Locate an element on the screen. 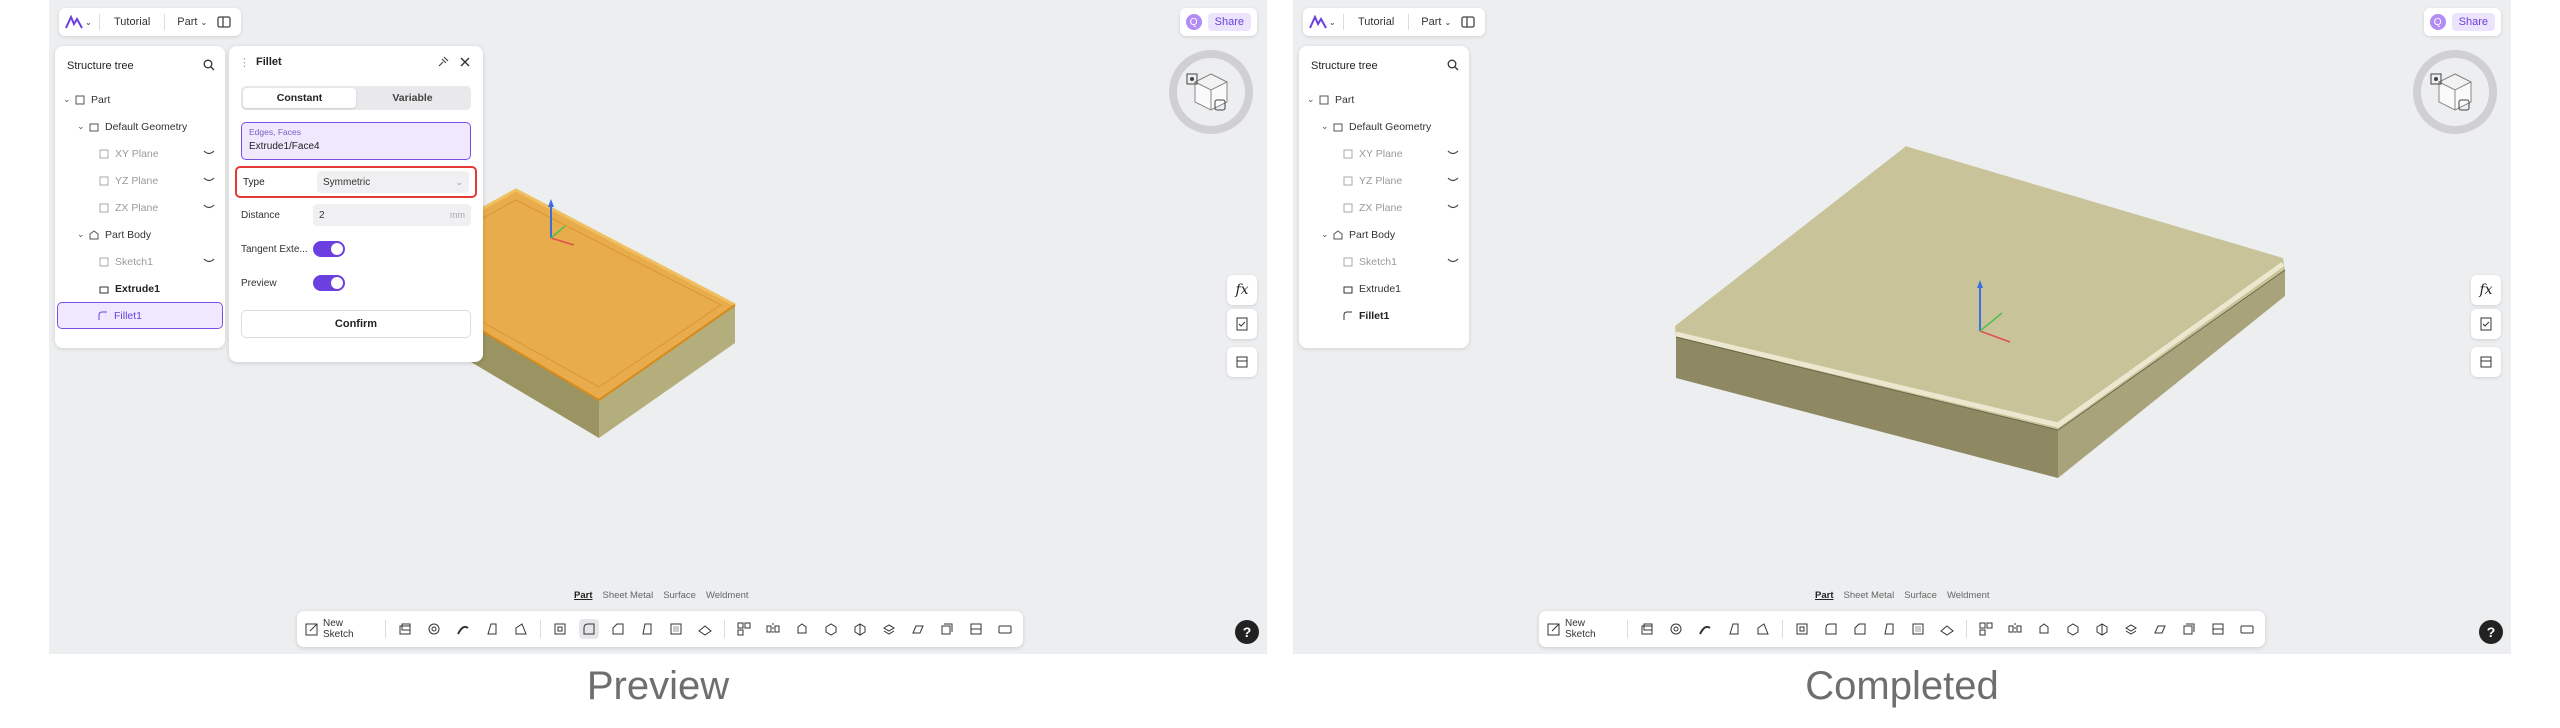 The image size is (2560, 728). confirm-button: Confirm is located at coordinates (356, 324).